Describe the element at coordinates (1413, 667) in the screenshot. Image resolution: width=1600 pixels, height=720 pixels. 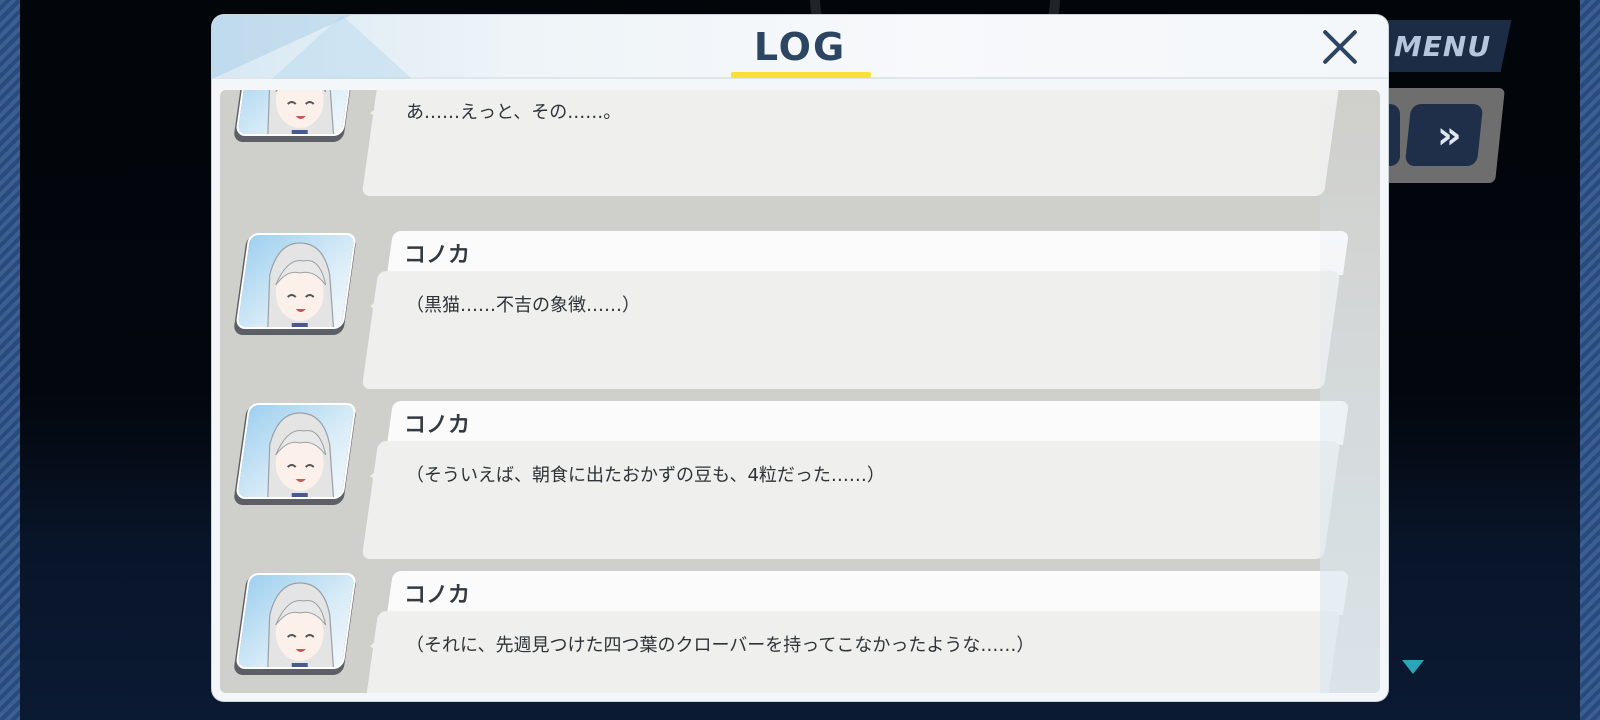
I see `scroll-down-indicator-icon` at that location.